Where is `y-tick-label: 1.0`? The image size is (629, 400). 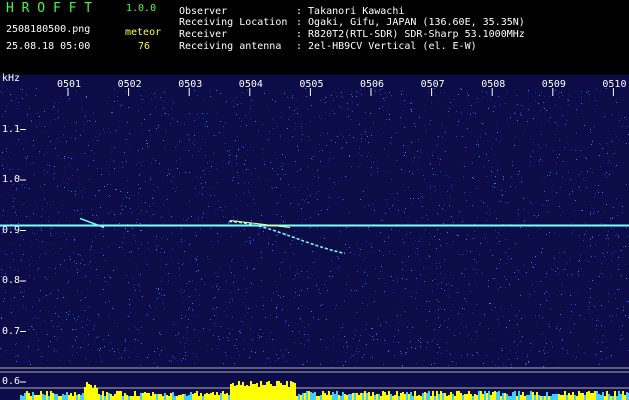
y-tick-label: 1.0 is located at coordinates (11, 179).